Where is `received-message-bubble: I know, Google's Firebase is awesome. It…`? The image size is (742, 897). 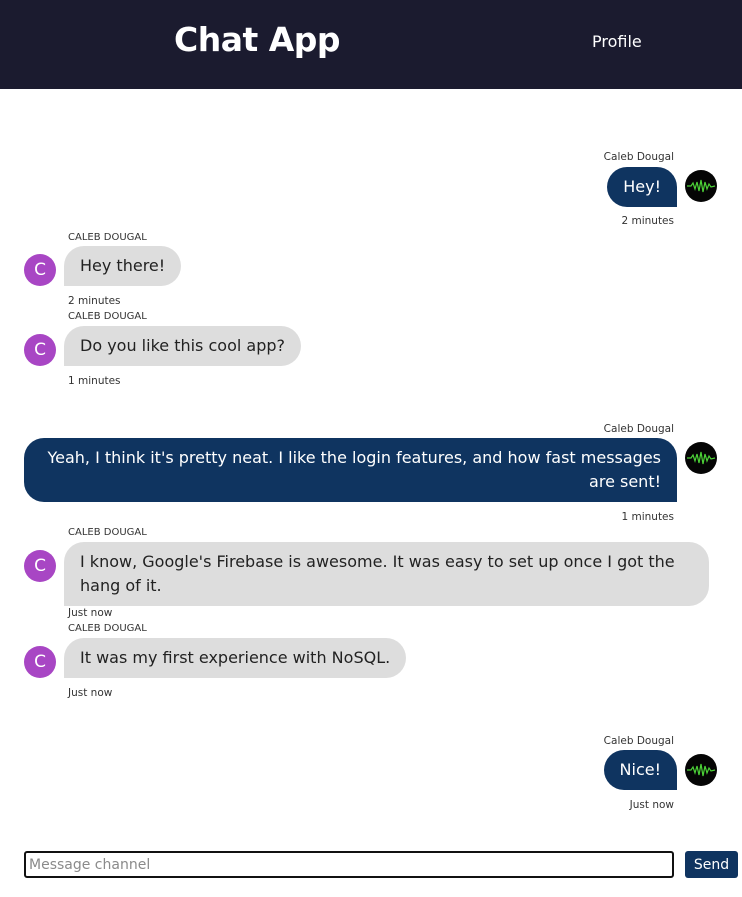 received-message-bubble: I know, Google's Firebase is awesome. It… is located at coordinates (386, 574).